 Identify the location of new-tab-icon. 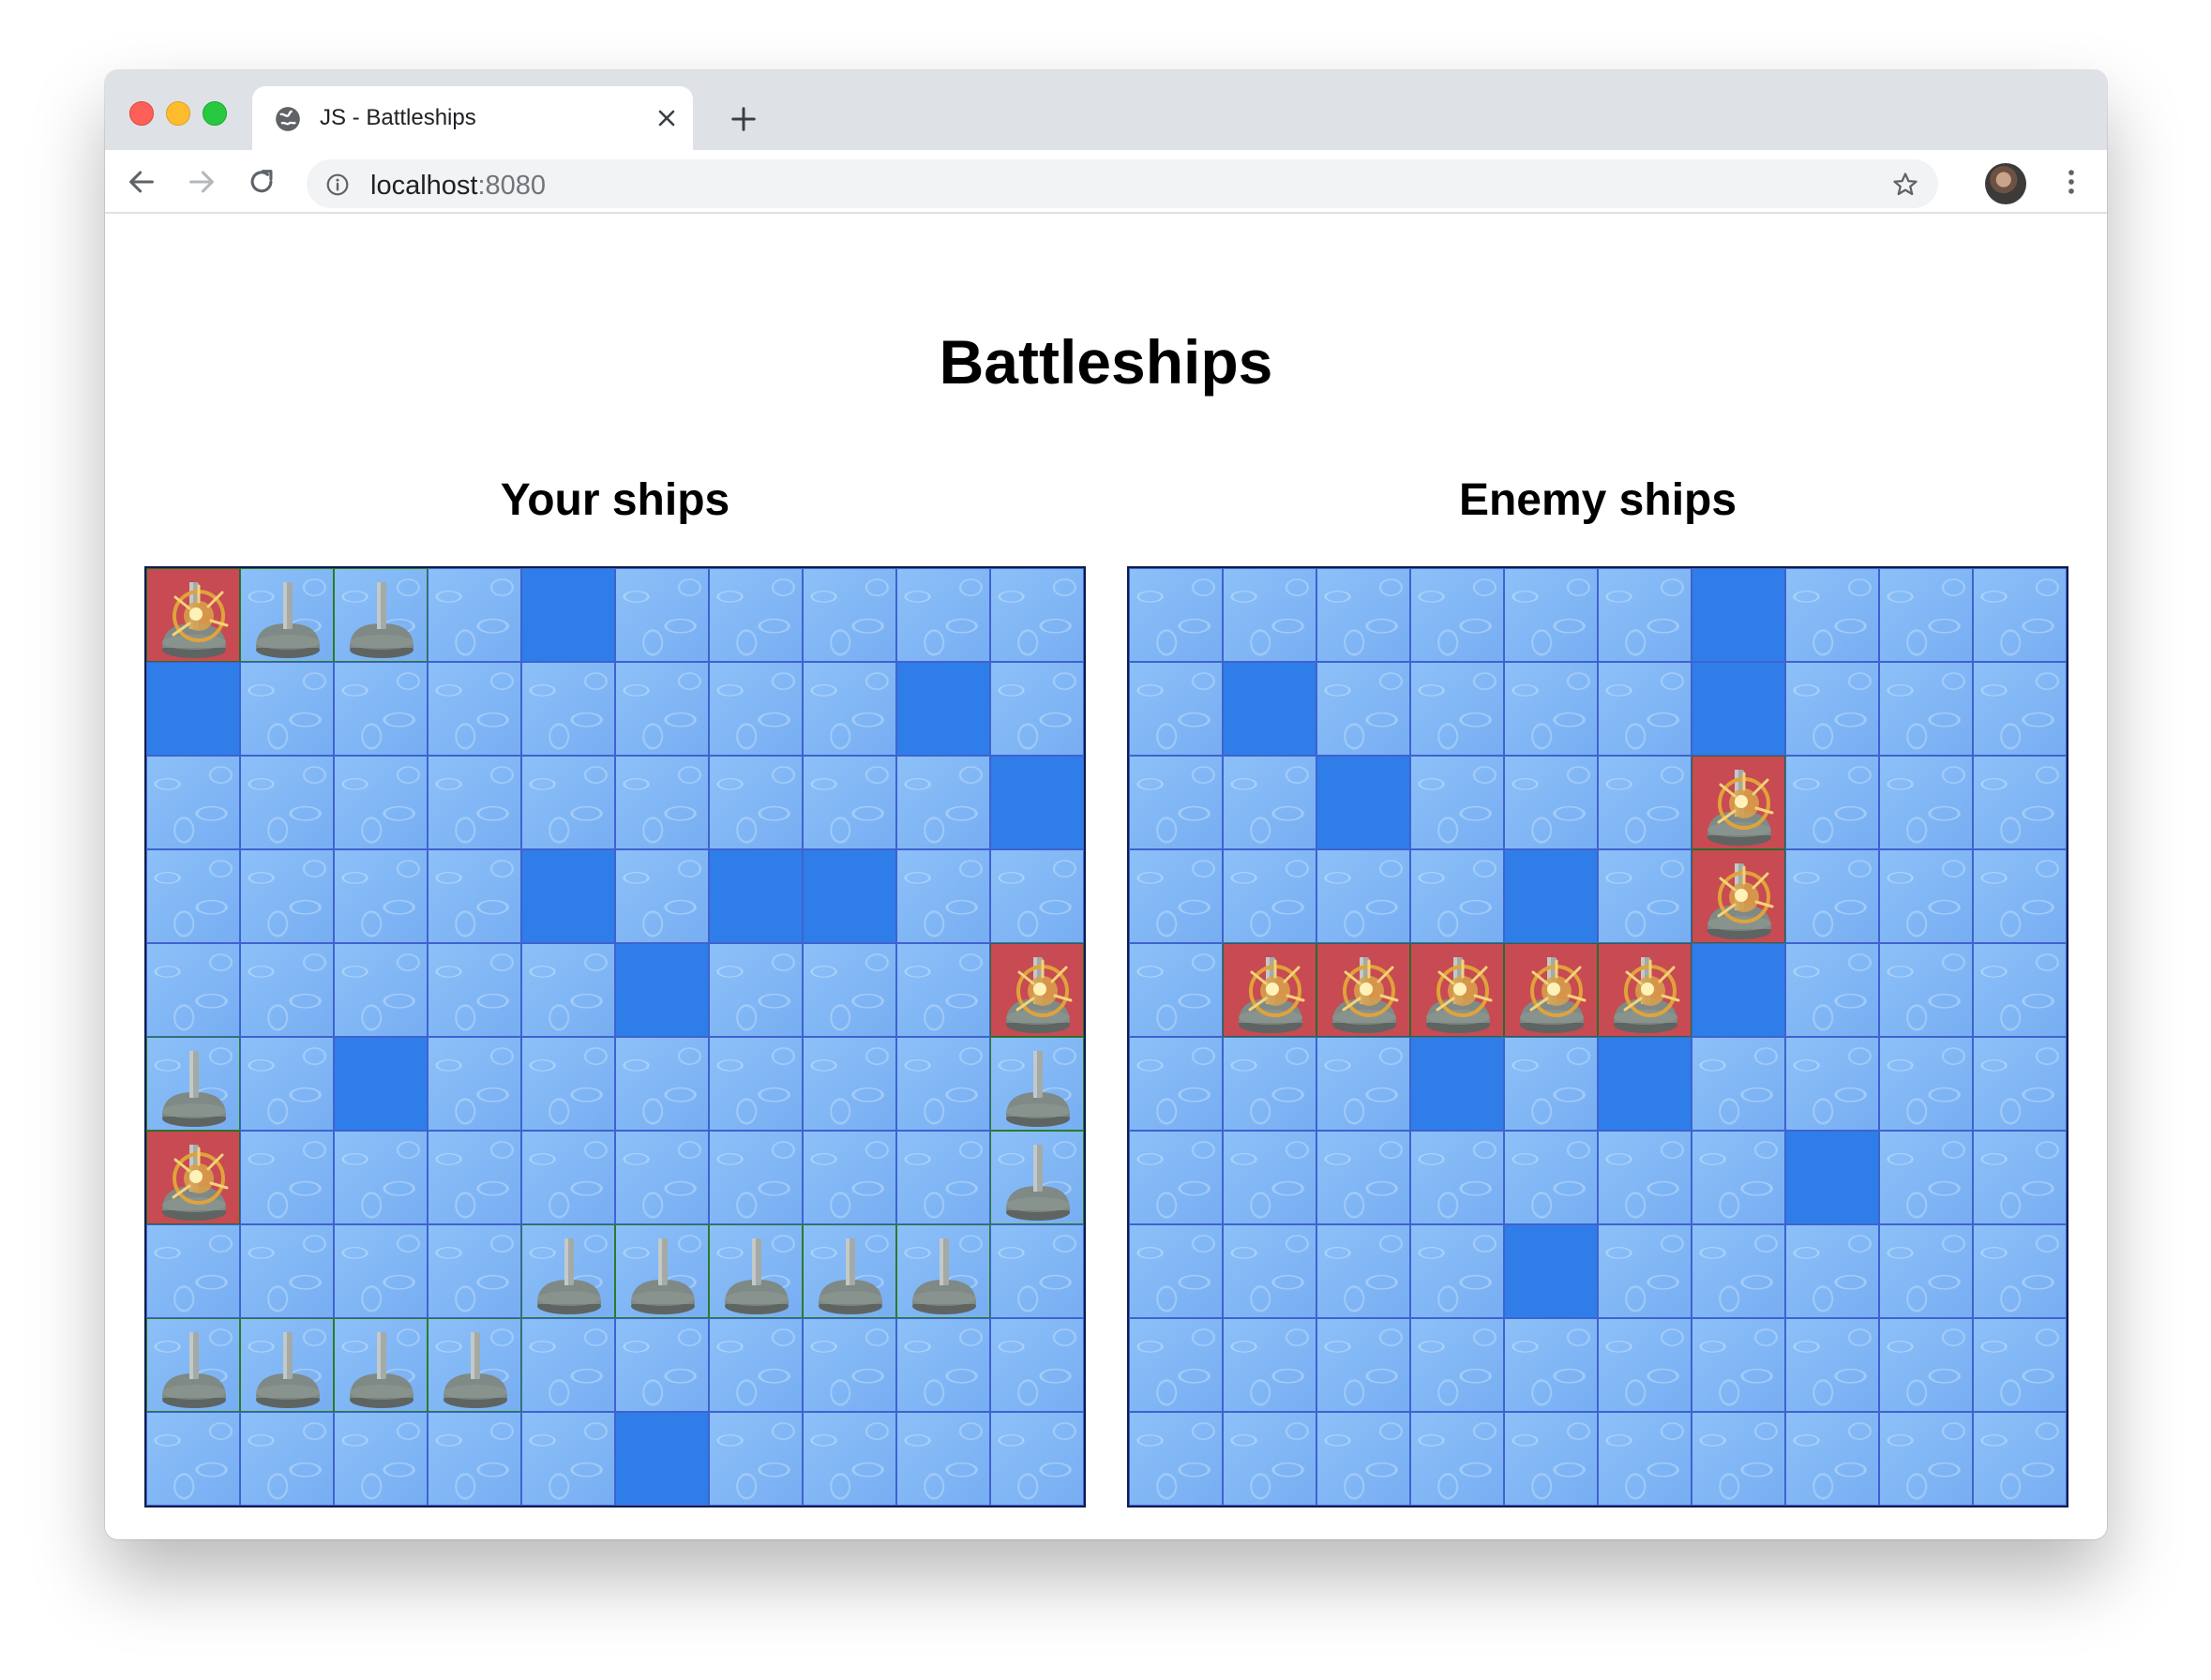
(744, 119).